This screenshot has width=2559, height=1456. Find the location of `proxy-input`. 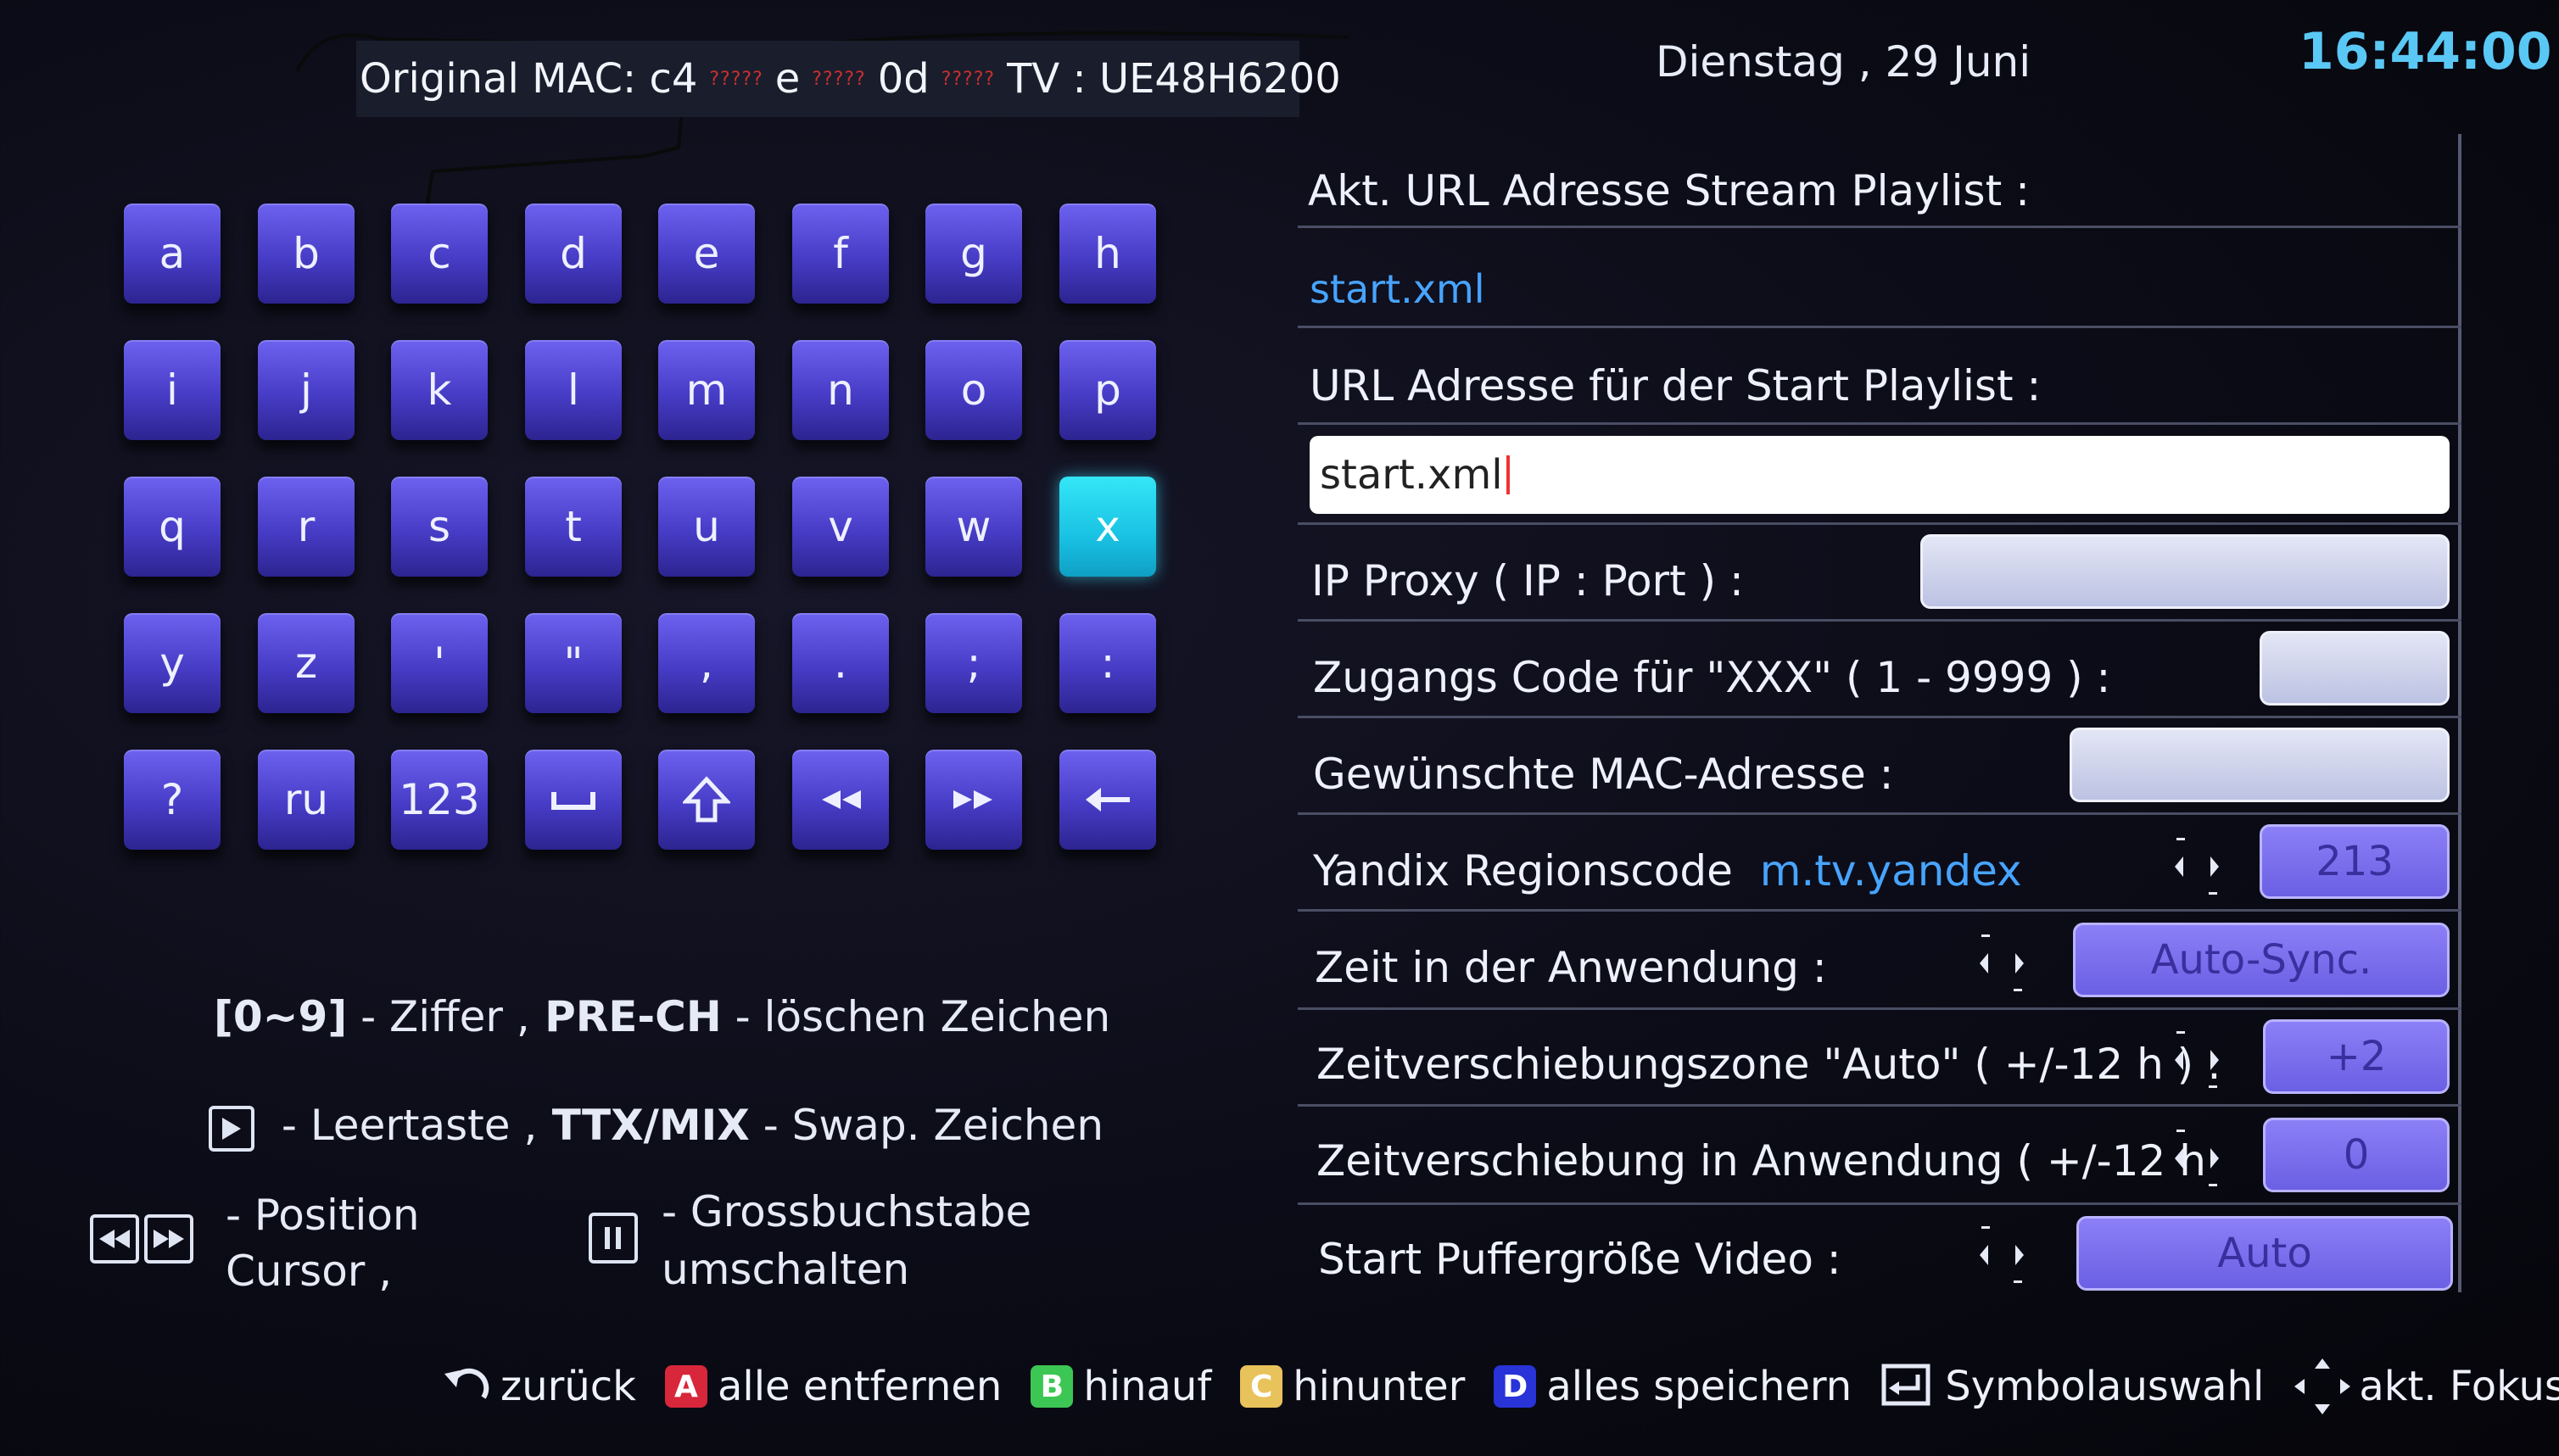

proxy-input is located at coordinates (2185, 571).